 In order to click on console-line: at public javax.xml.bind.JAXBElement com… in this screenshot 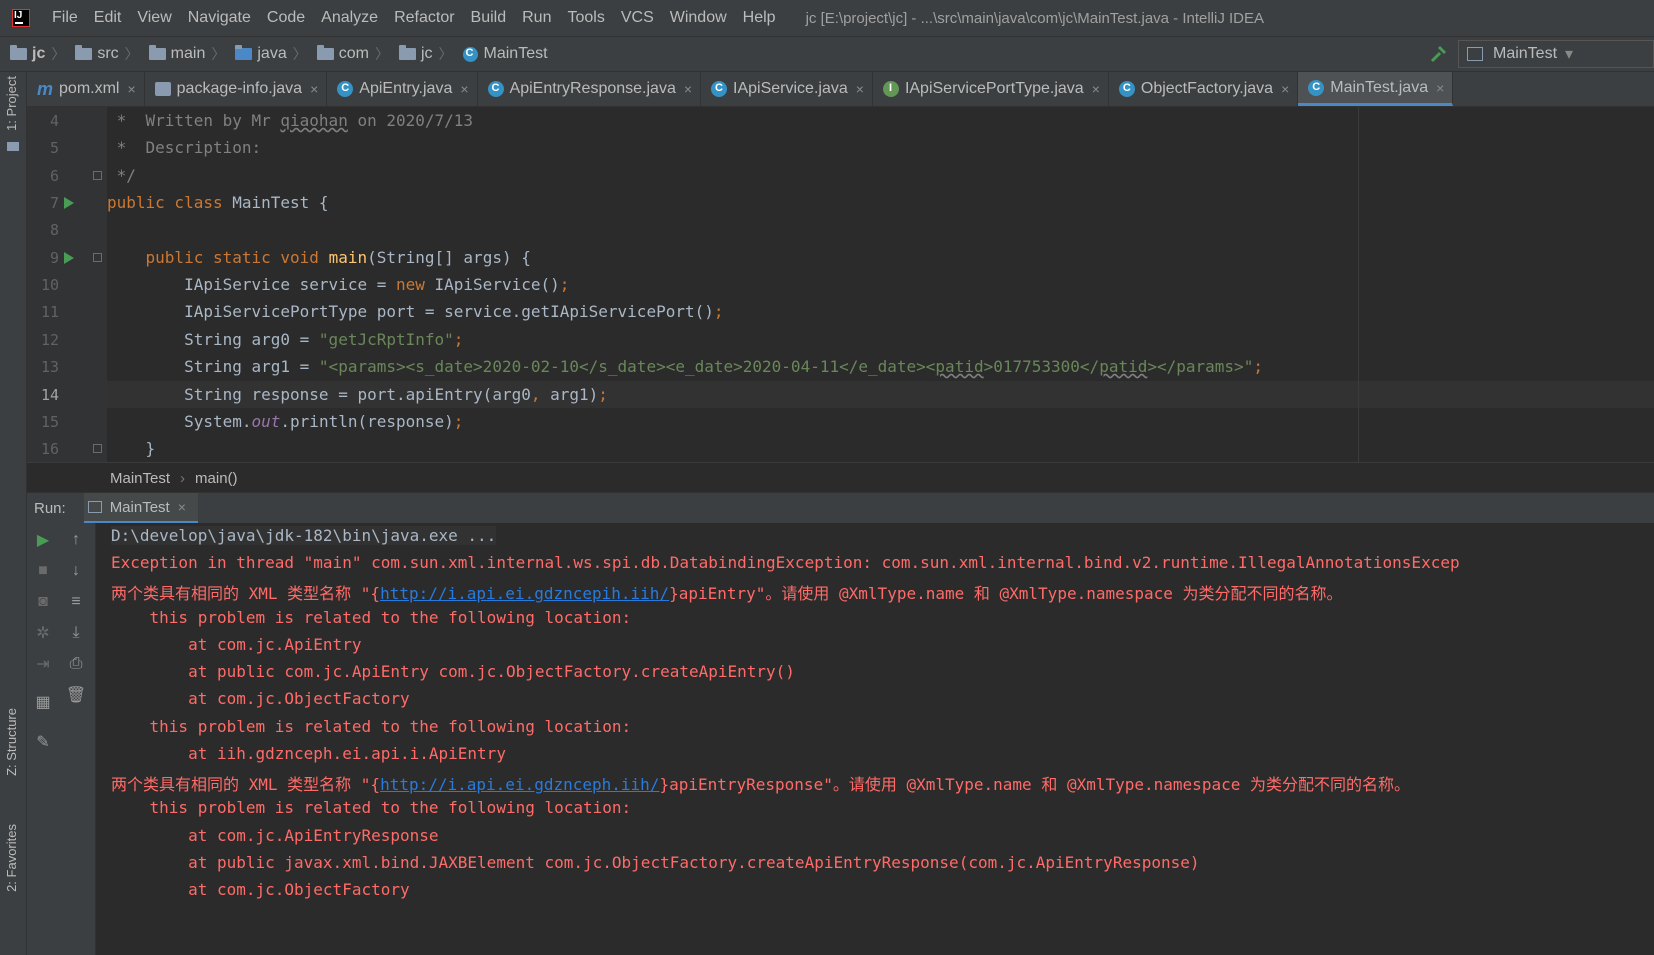, I will do `click(655, 862)`.